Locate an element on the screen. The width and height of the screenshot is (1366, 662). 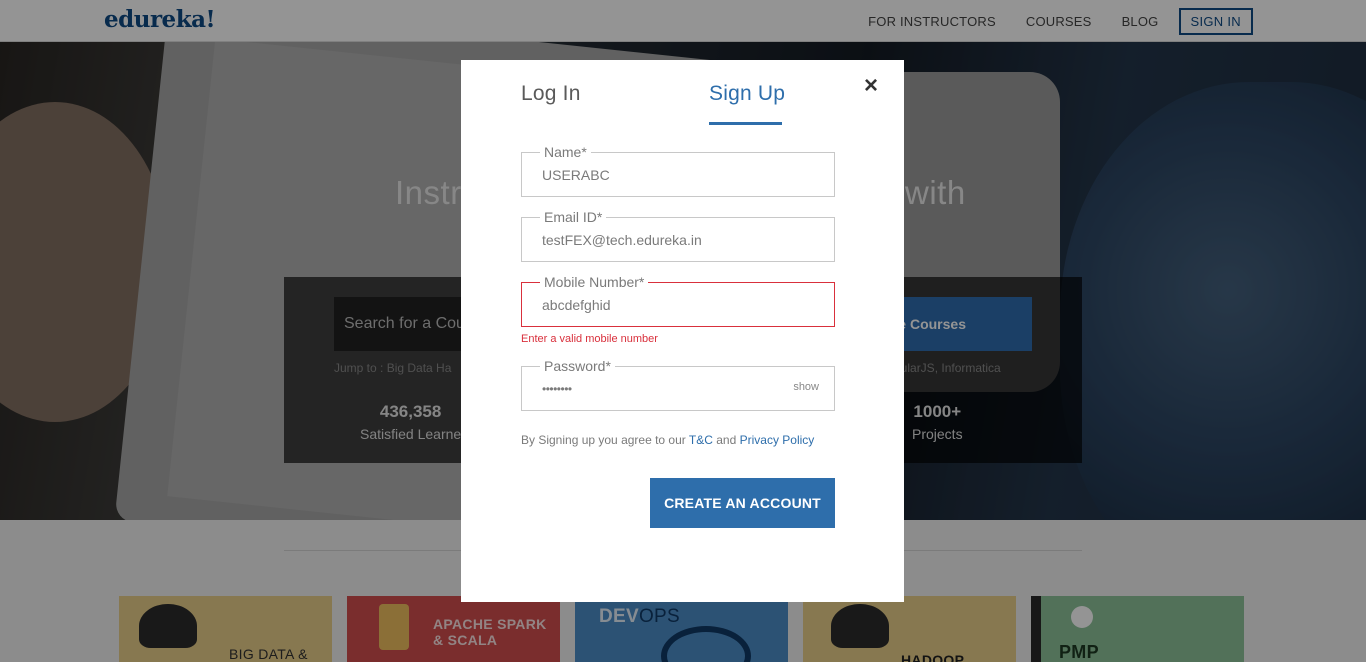
active-tab-indicator is located at coordinates (745, 123).